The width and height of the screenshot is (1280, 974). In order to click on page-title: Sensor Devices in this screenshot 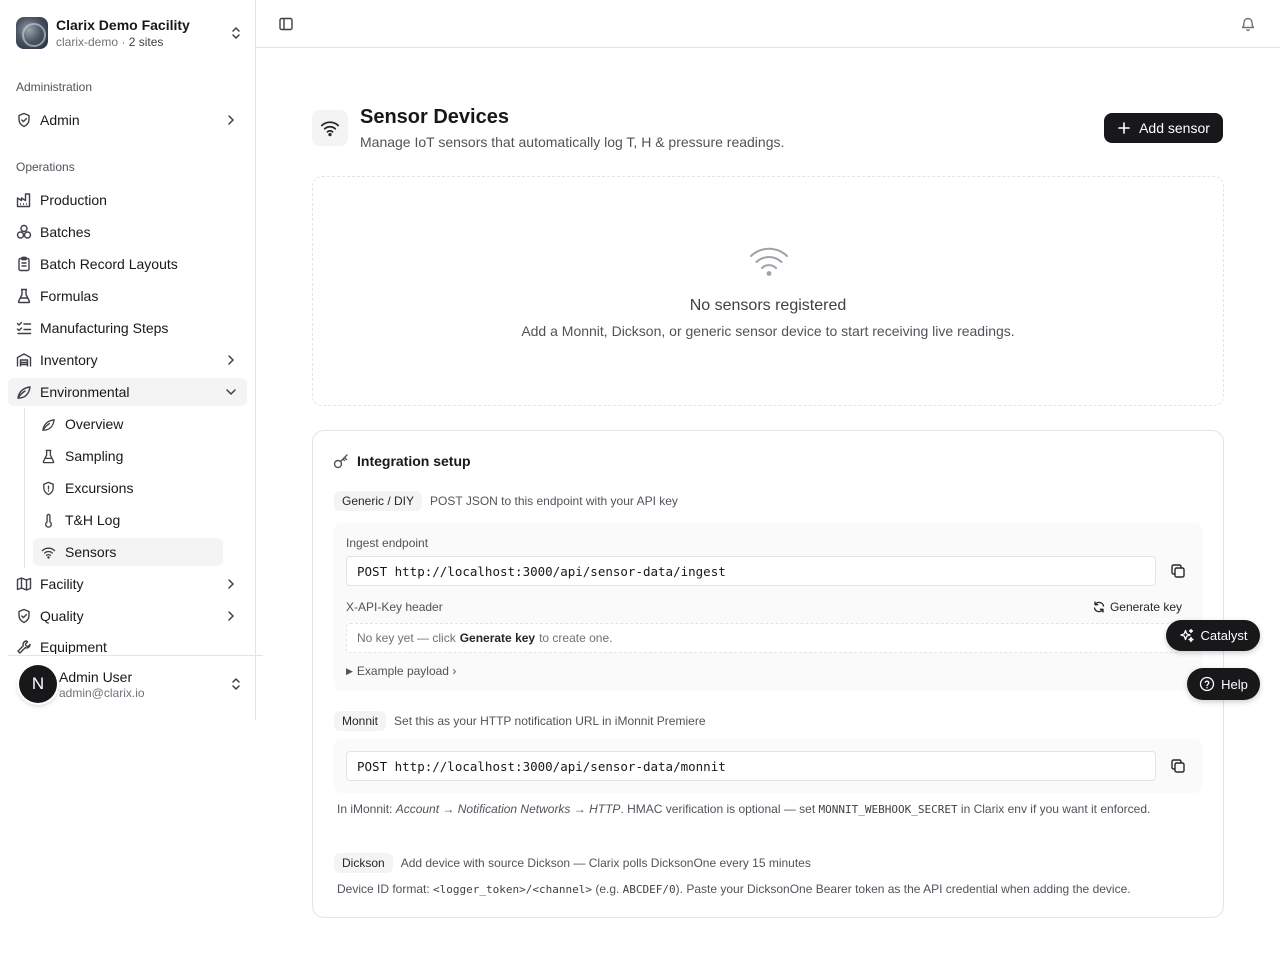, I will do `click(434, 117)`.